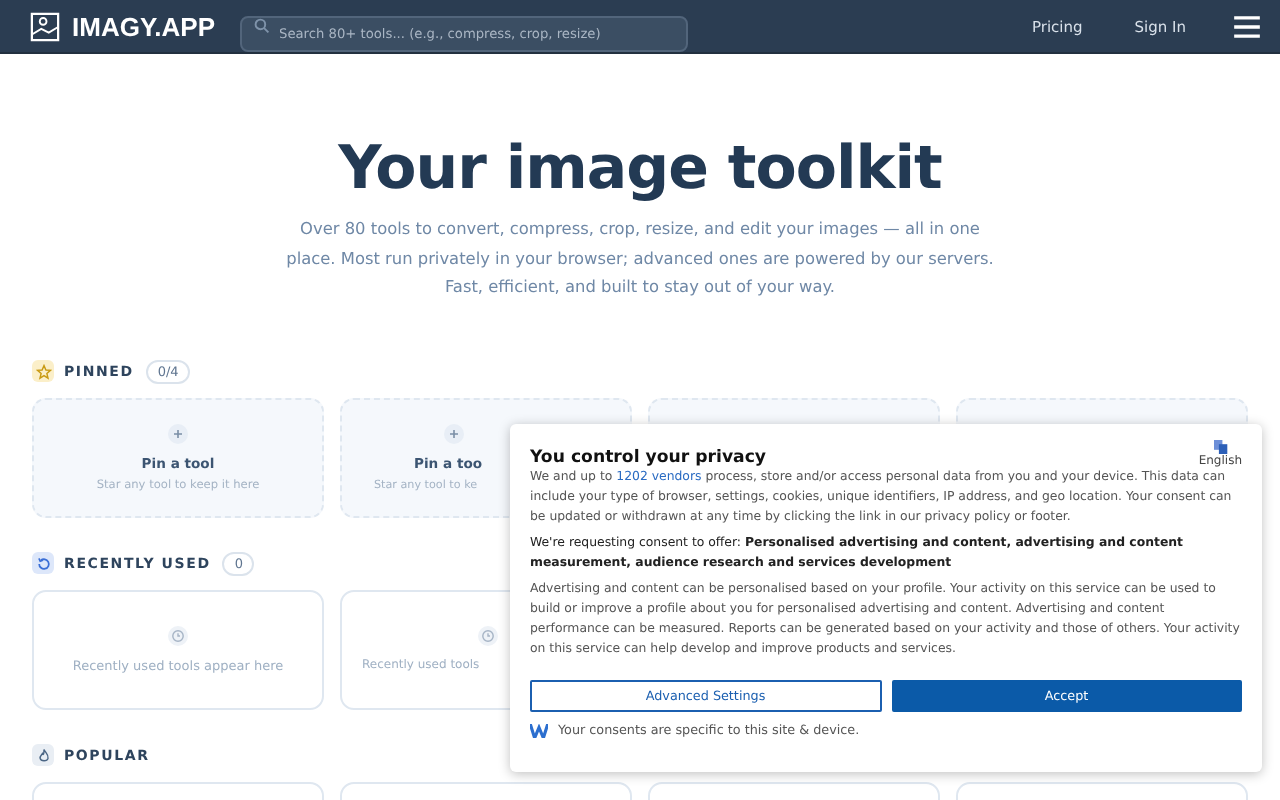 The height and width of the screenshot is (800, 1280). I want to click on hero-subtitle: Over 80 tools to convert, compress, crop, resize, and edit your images — all in one place. Most run privately in your browser; advanced ones are powered by our servers. Fast, efficient, and built to stay out of your way., so click(640, 258).